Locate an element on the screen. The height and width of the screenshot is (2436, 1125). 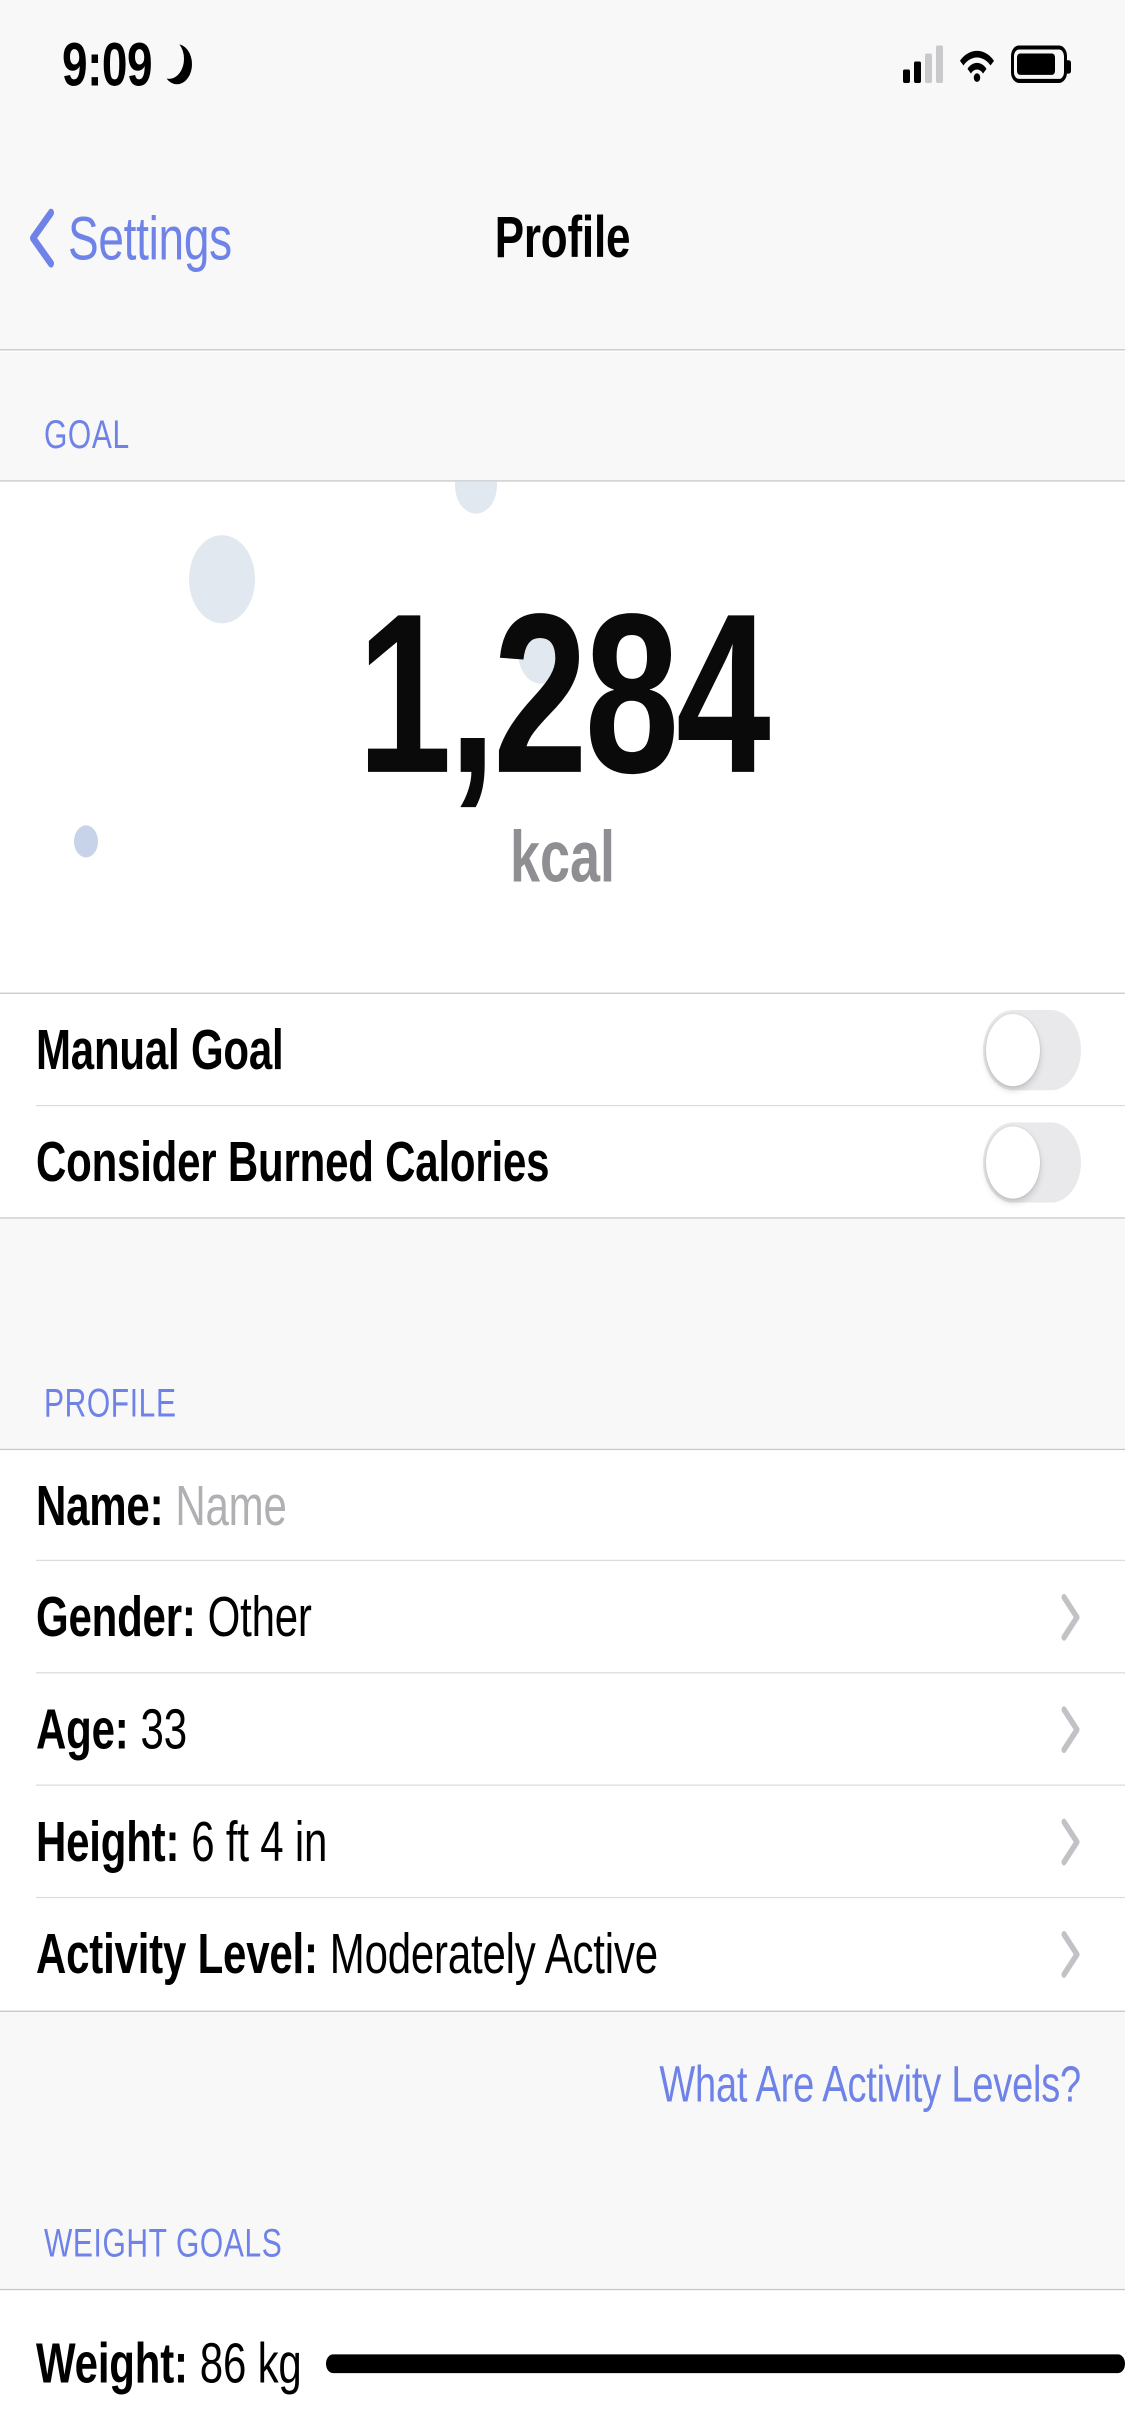
section-header-weight-goals-label: WEIGHT GOALS is located at coordinates (163, 2244).